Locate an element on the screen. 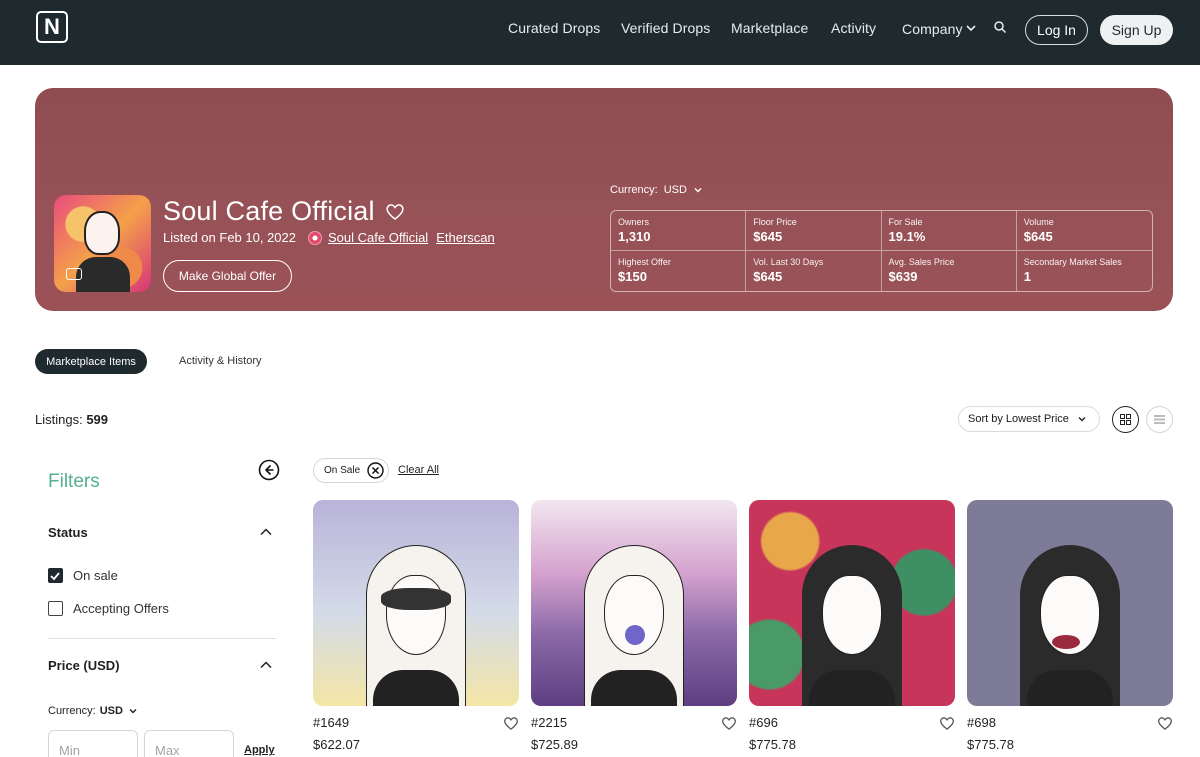 The image size is (1200, 757). stat-owners: Owners 1,310 is located at coordinates (679, 231).